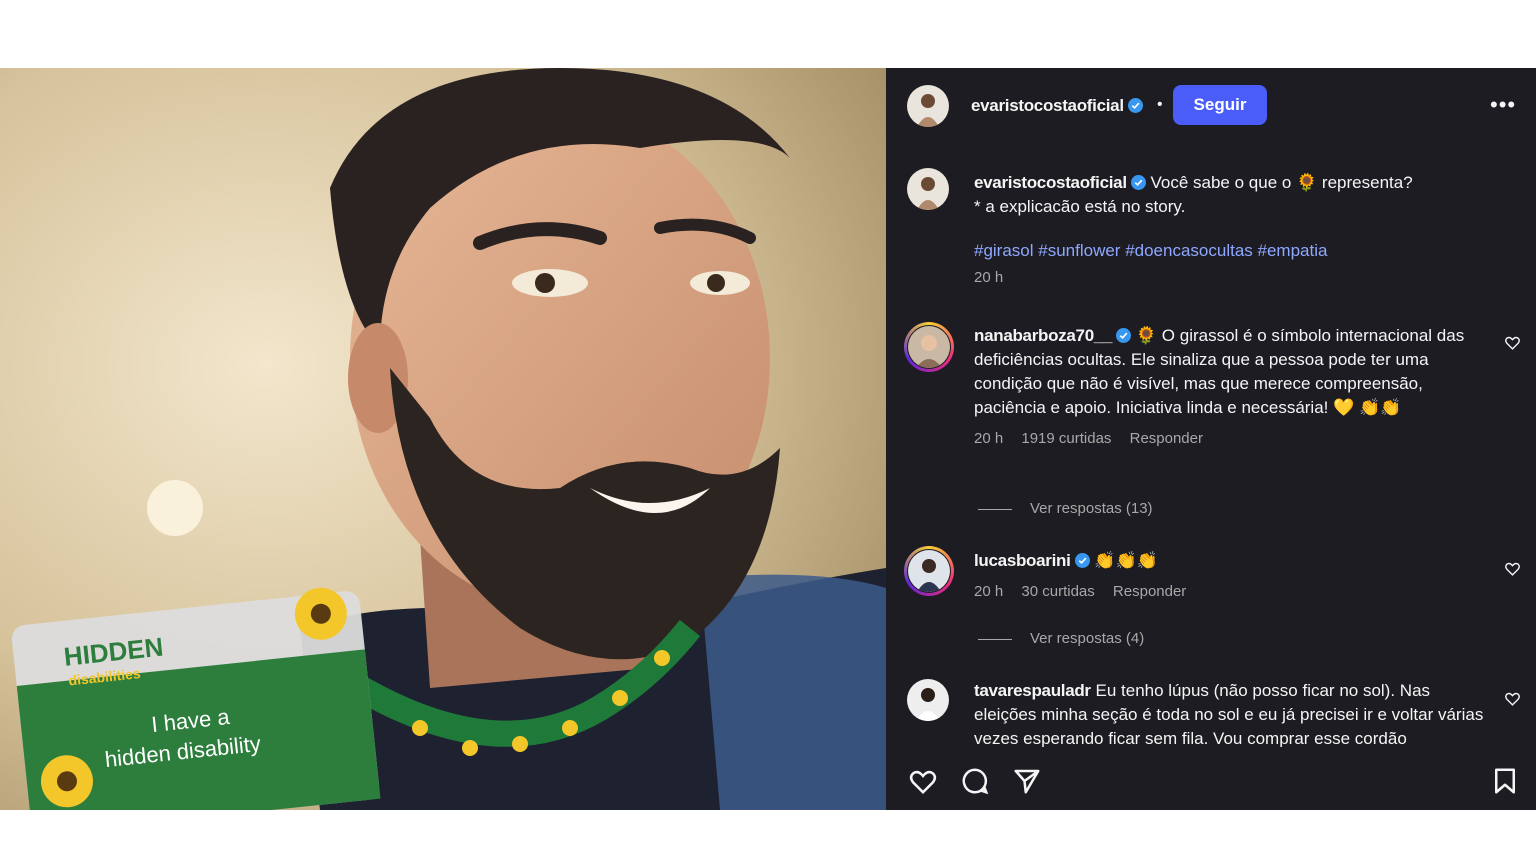 Image resolution: width=1536 pixels, height=864 pixels. I want to click on comment-username: nanabarboza70__, so click(1053, 335).